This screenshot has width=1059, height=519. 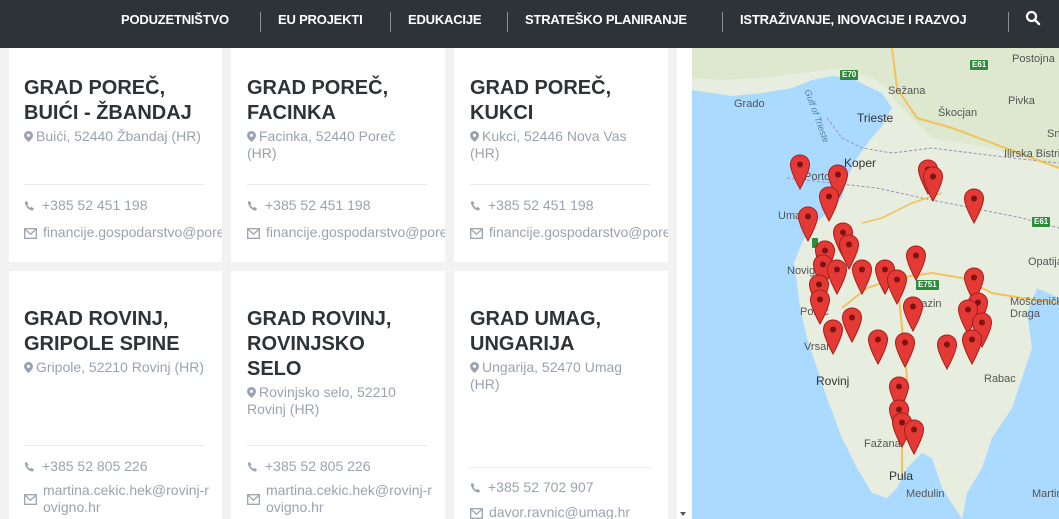 What do you see at coordinates (321, 144) in the screenshot?
I see `card-address-text: Facinka, 52440 Poreč (HR)` at bounding box center [321, 144].